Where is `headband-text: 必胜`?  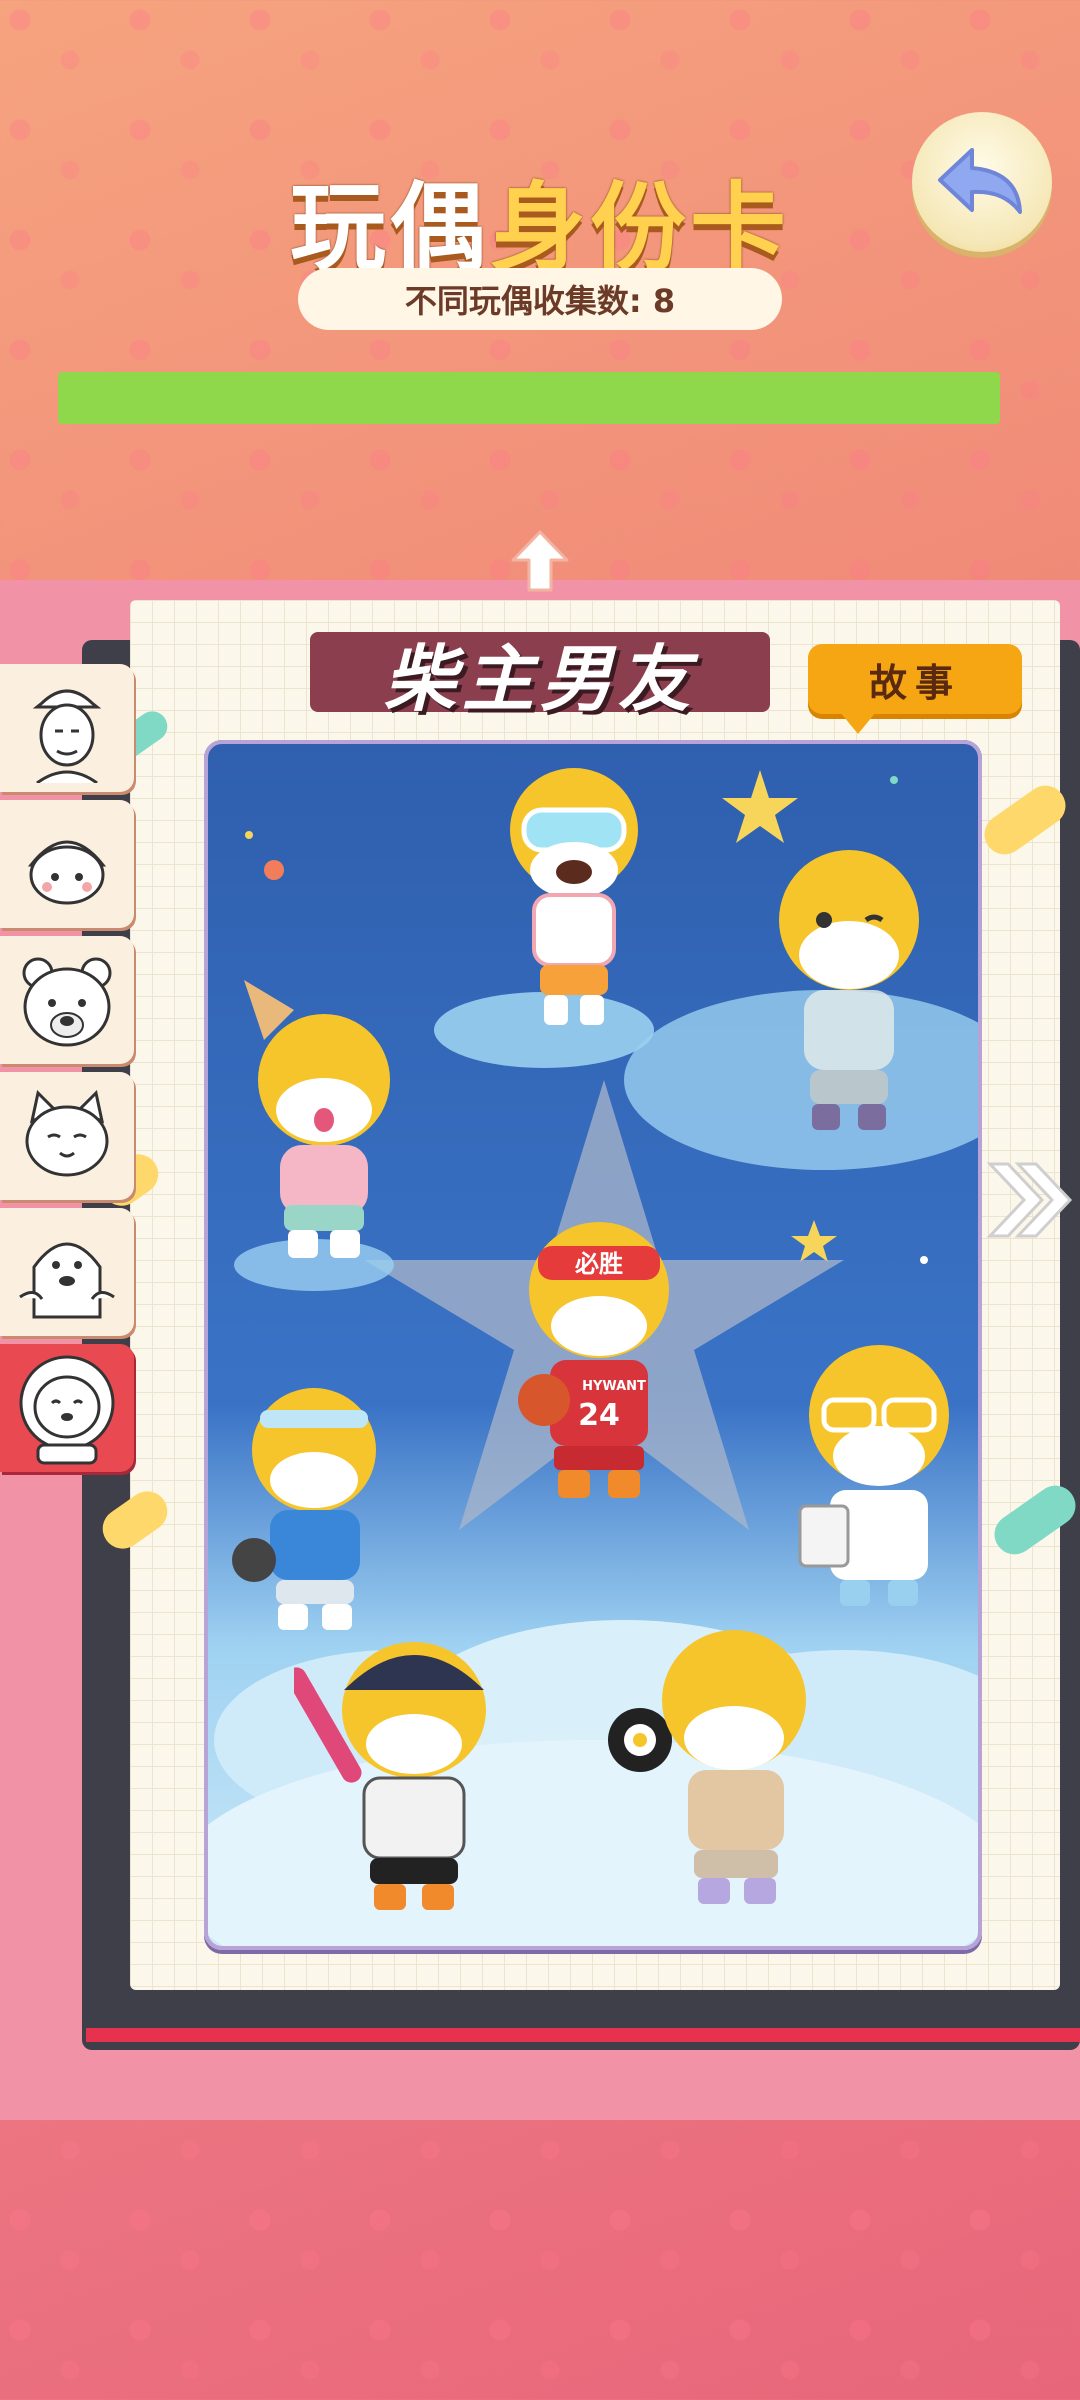
headband-text: 必胜 is located at coordinates (599, 1264).